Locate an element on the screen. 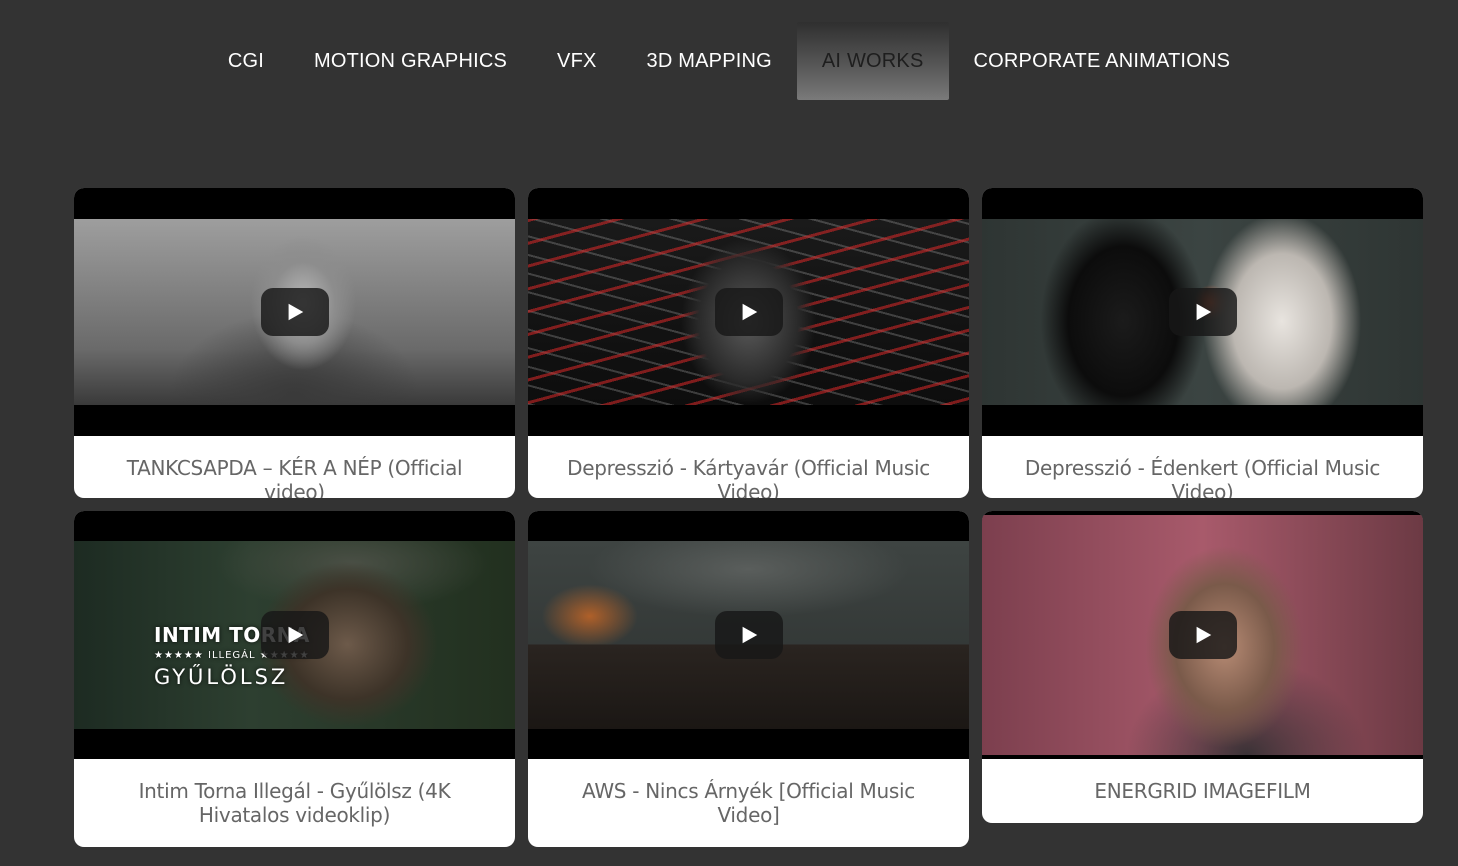  tab-cgi: CGI is located at coordinates (246, 61).